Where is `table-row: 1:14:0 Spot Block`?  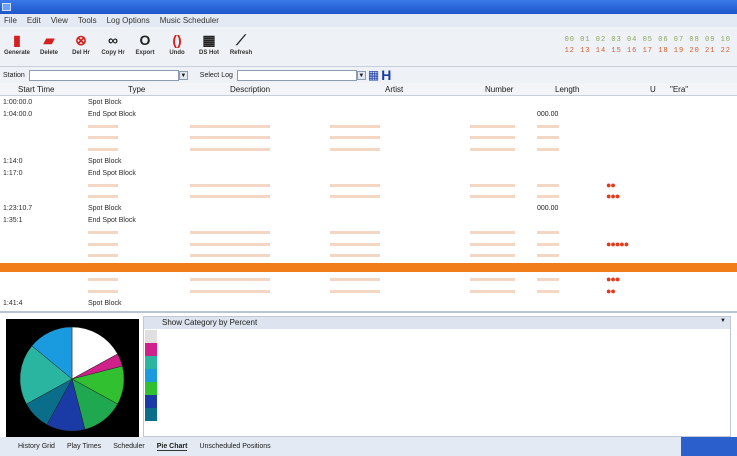 table-row: 1:14:0 Spot Block is located at coordinates (368, 161).